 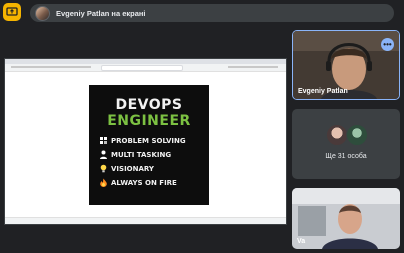 I want to click on participant-name: Va, so click(x=301, y=241).